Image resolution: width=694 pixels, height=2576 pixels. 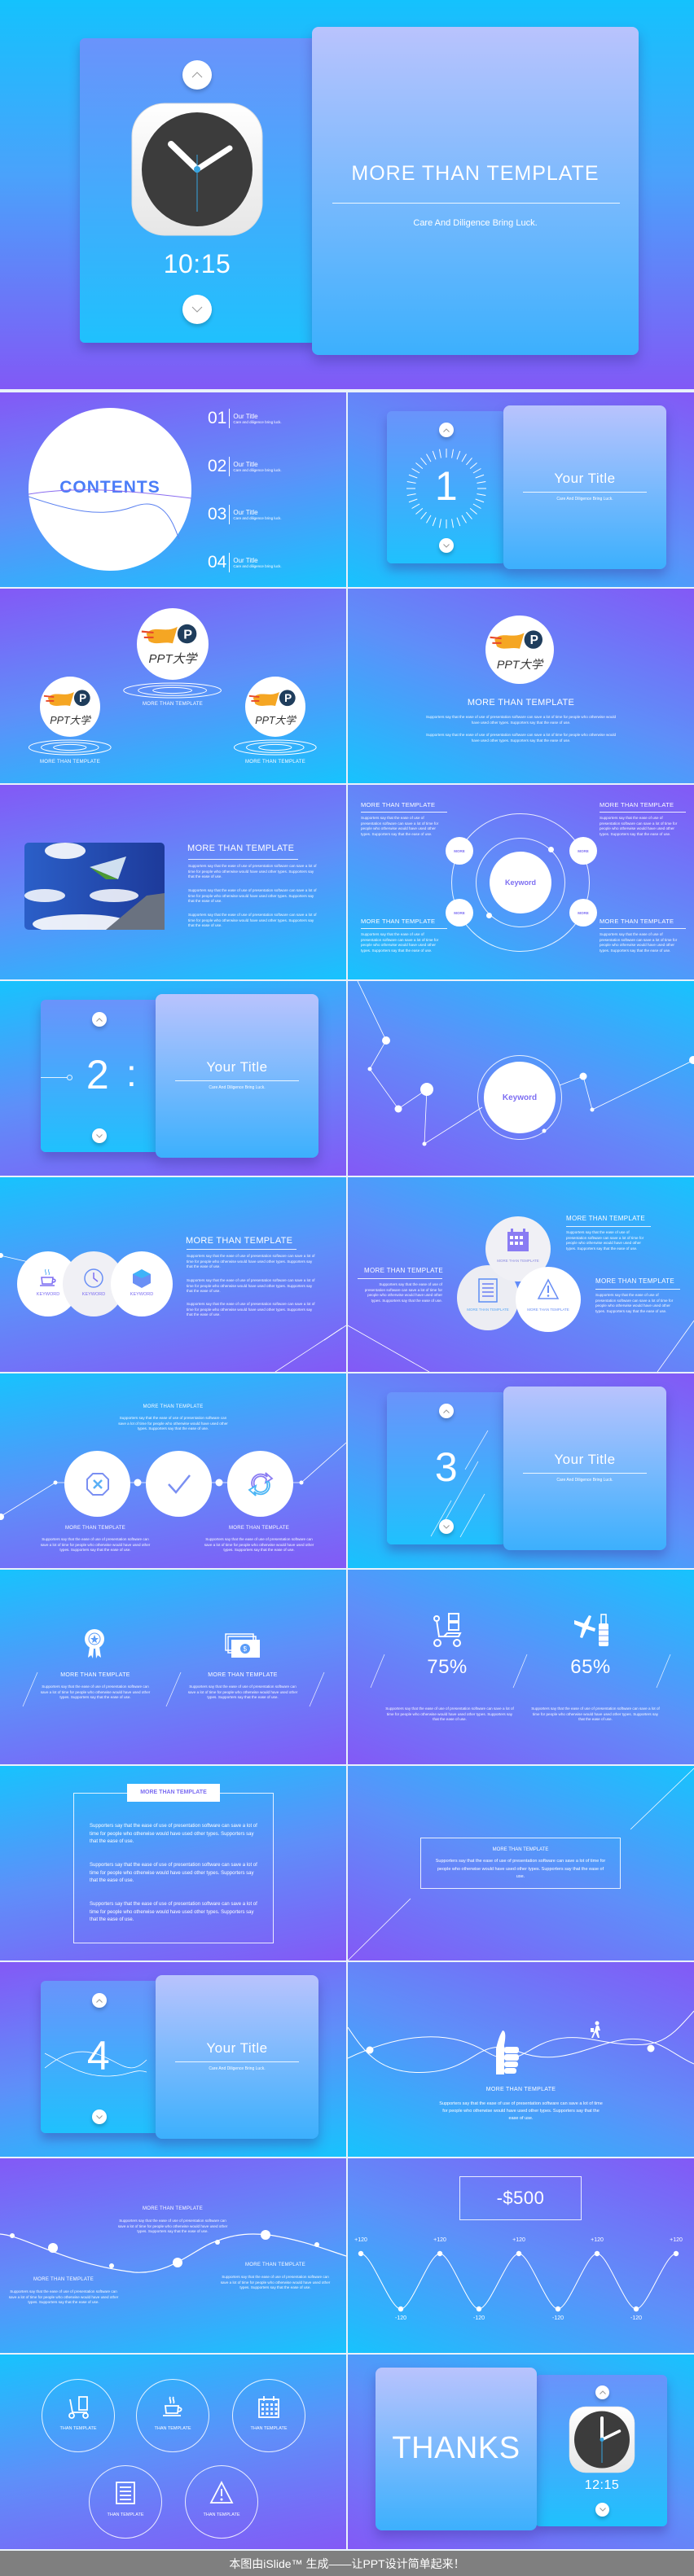 I want to click on thanks-card: THANKS, so click(x=456, y=2449).